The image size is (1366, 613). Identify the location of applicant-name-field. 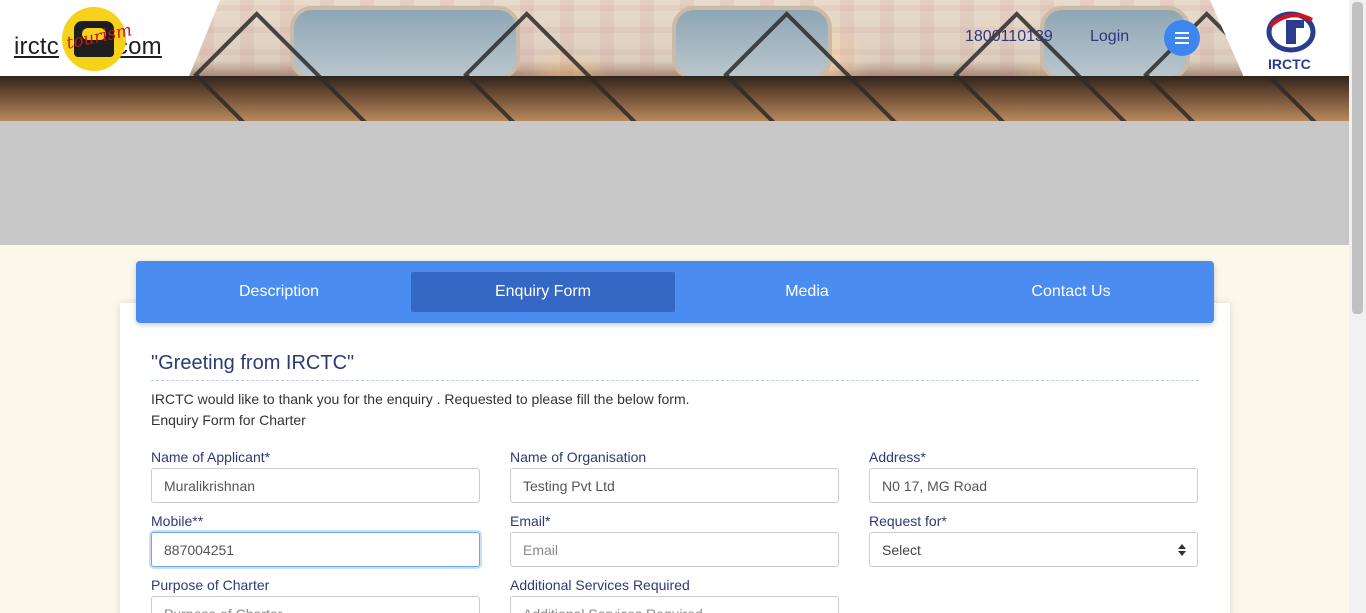
(315, 485).